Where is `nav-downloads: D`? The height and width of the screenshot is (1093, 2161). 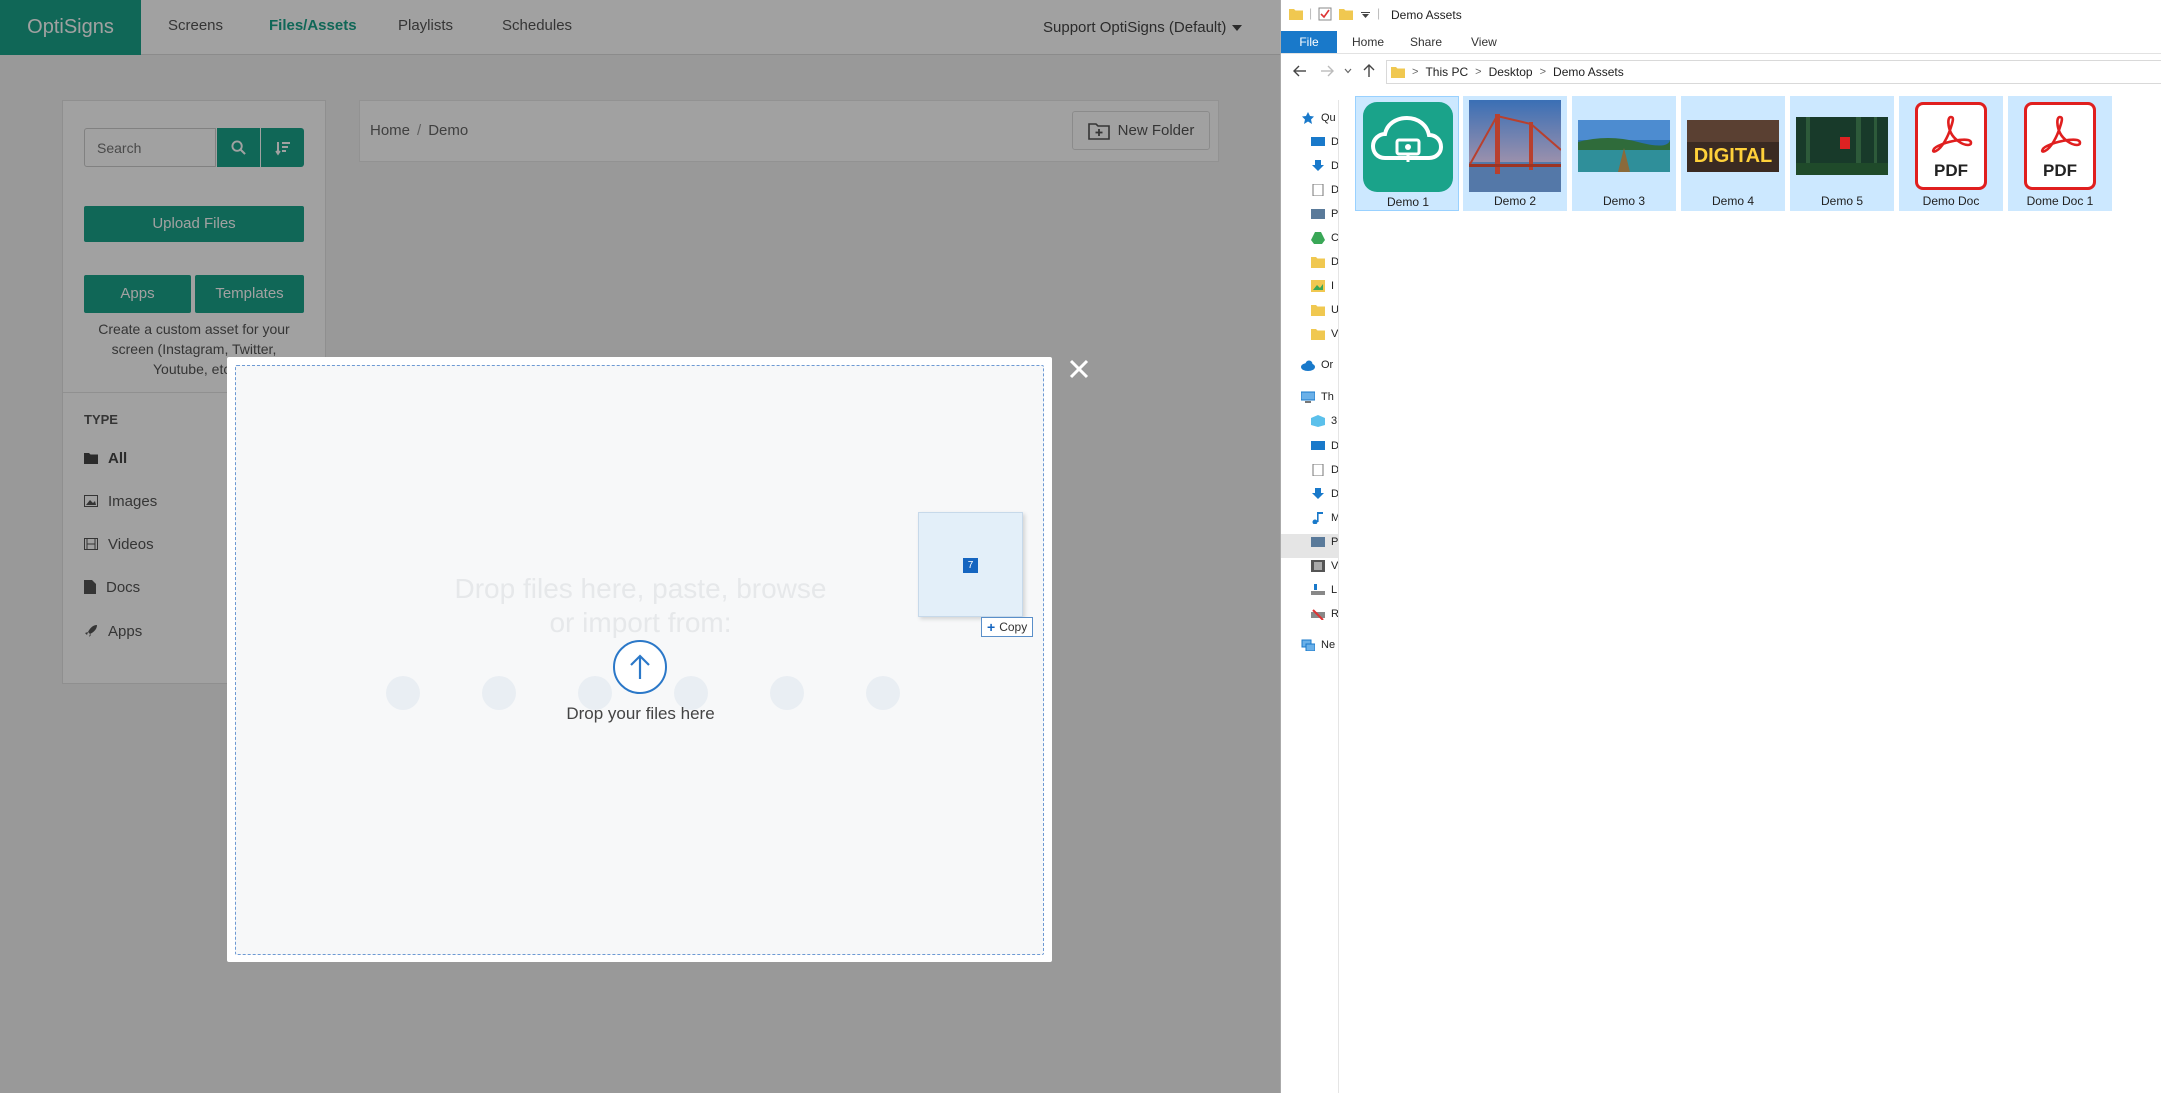
nav-downloads: D is located at coordinates (1324, 166).